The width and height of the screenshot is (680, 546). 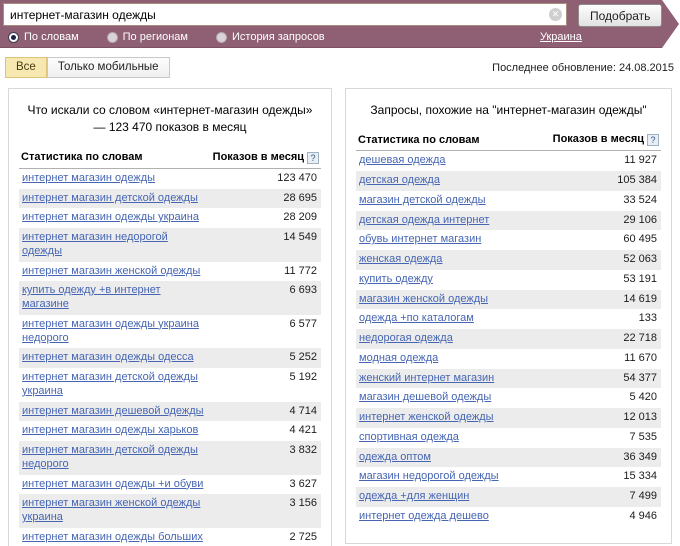 I want to click on table-row: интернет магазин детской одежды 28 695, so click(x=170, y=198).